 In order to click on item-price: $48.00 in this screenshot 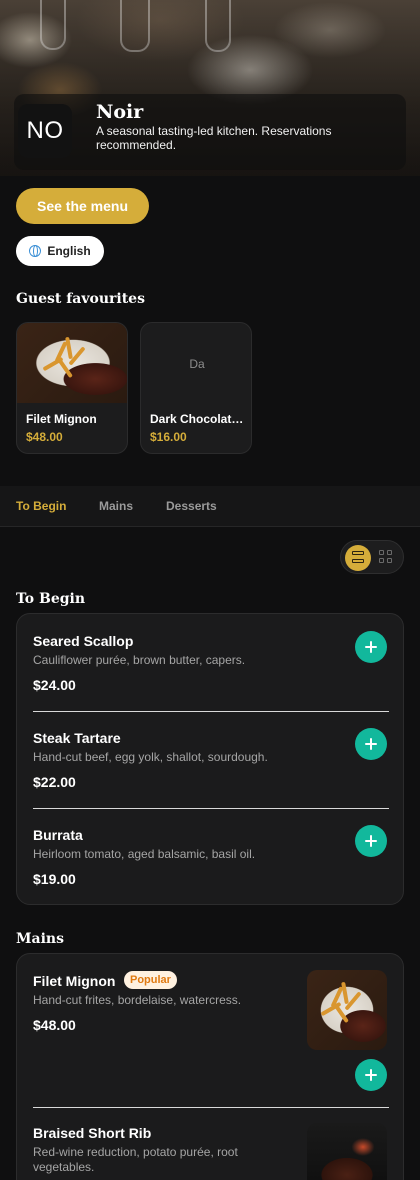, I will do `click(54, 1025)`.